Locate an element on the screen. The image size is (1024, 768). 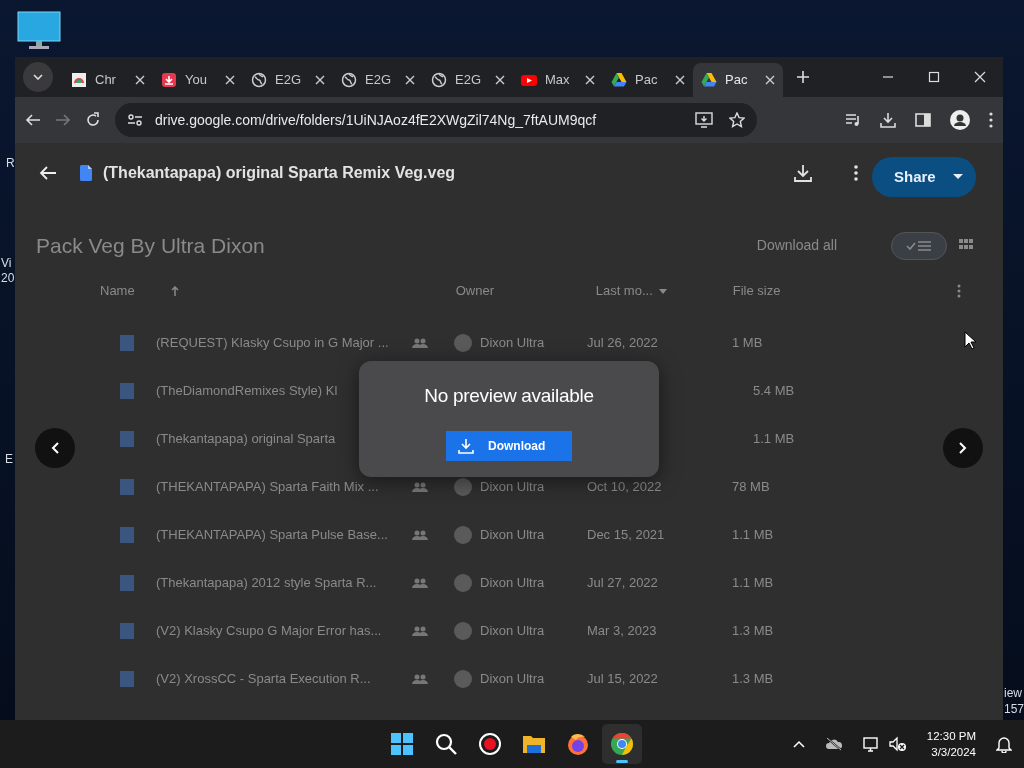
reload-icon is located at coordinates (93, 120).